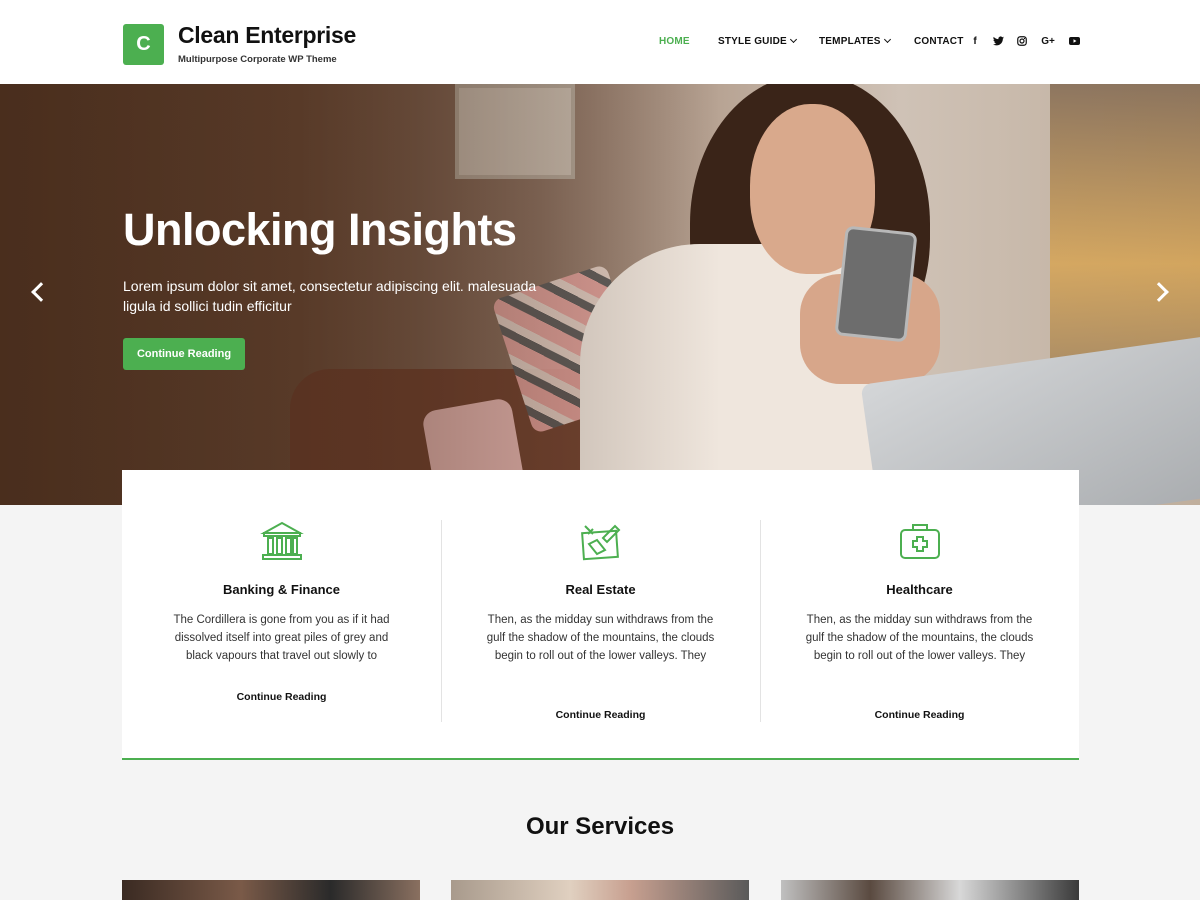 This screenshot has width=1200, height=900. Describe the element at coordinates (600, 589) in the screenshot. I see `feature-title: Real Estate` at that location.